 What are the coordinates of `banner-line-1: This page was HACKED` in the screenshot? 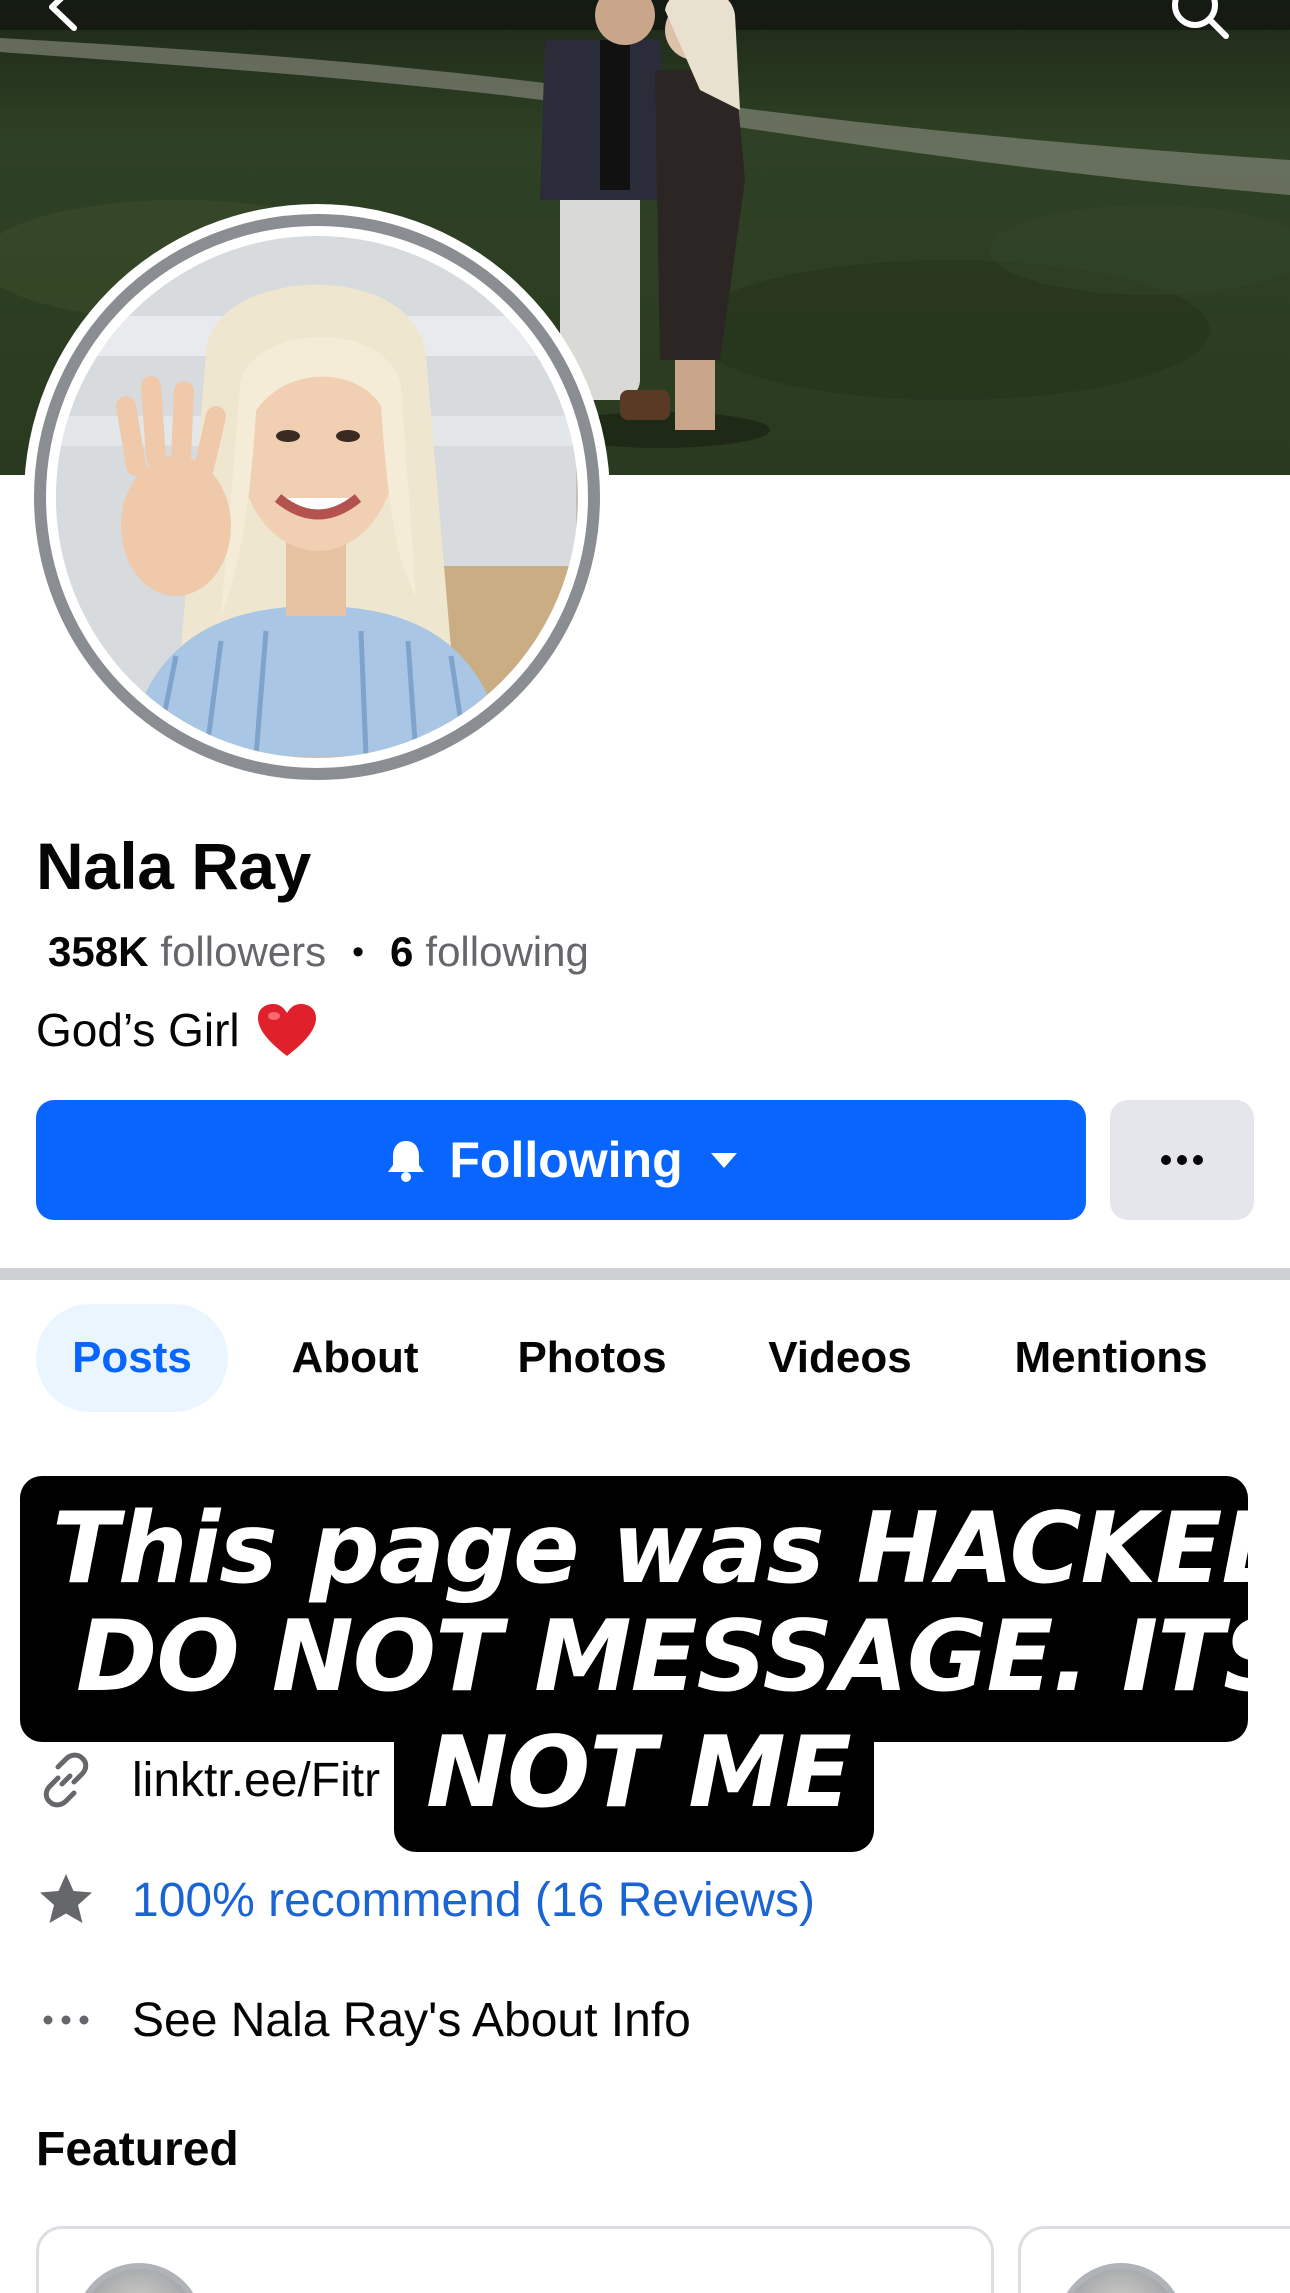 It's located at (671, 1549).